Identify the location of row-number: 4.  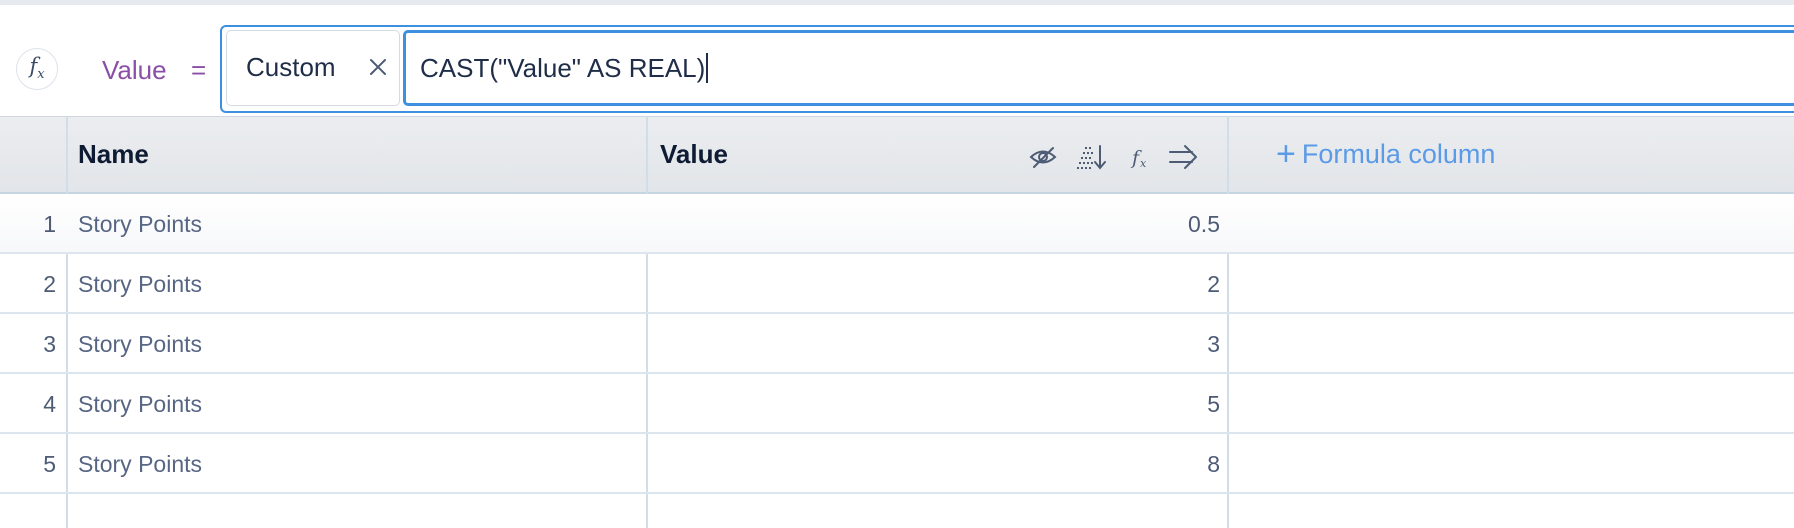
(49, 404).